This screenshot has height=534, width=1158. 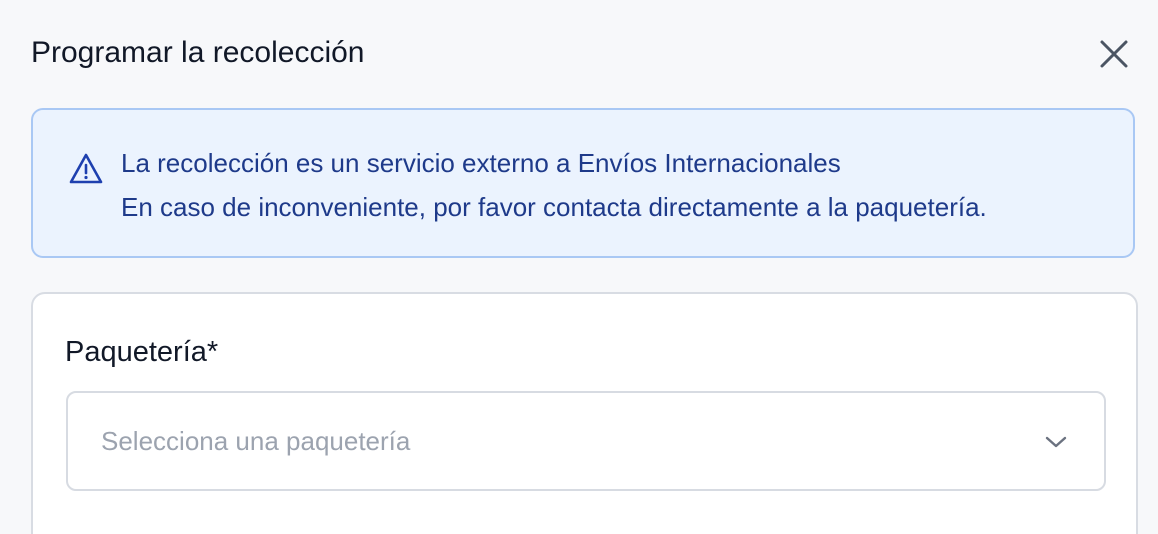 What do you see at coordinates (198, 52) in the screenshot?
I see `dialog-title: Programar la recolección` at bounding box center [198, 52].